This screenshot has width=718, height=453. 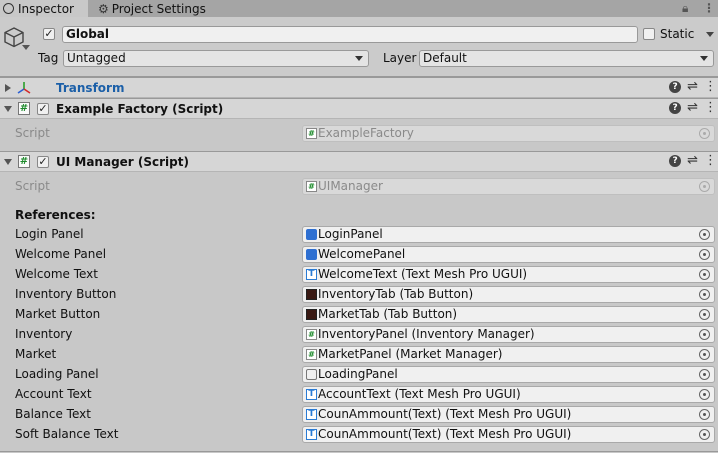 What do you see at coordinates (508, 294) in the screenshot?
I see `reference-field: InventoryTab (Tab Button)` at bounding box center [508, 294].